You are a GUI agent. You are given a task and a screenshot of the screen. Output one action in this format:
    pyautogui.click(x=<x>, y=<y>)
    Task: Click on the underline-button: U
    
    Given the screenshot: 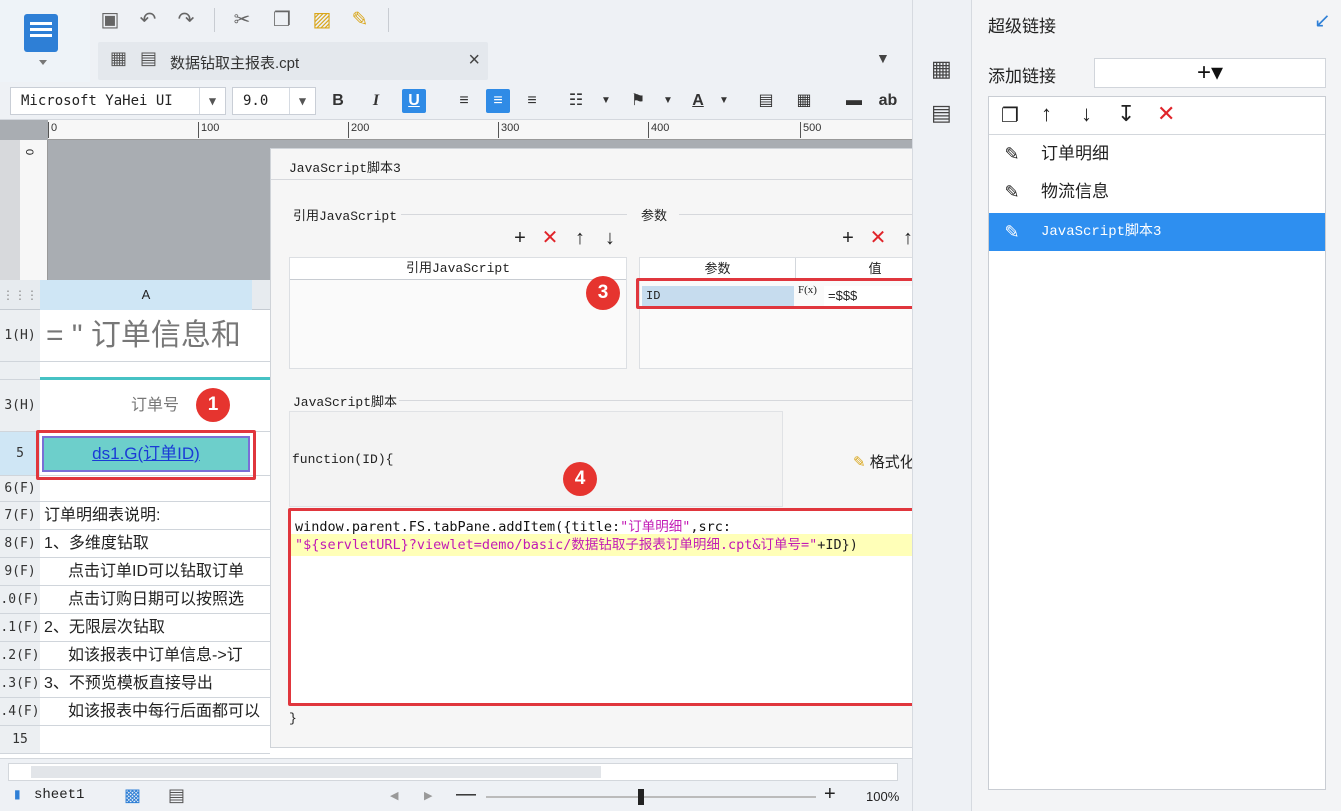 What is the action you would take?
    pyautogui.click(x=414, y=101)
    